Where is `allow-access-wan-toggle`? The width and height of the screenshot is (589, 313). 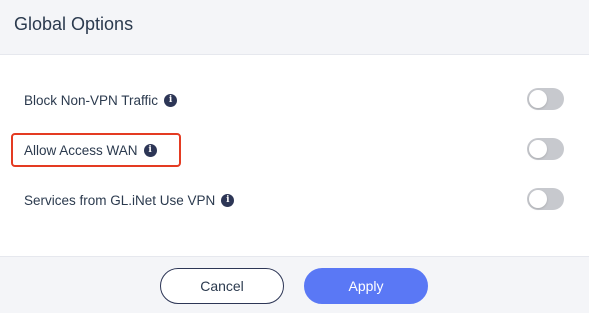 allow-access-wan-toggle is located at coordinates (545, 149).